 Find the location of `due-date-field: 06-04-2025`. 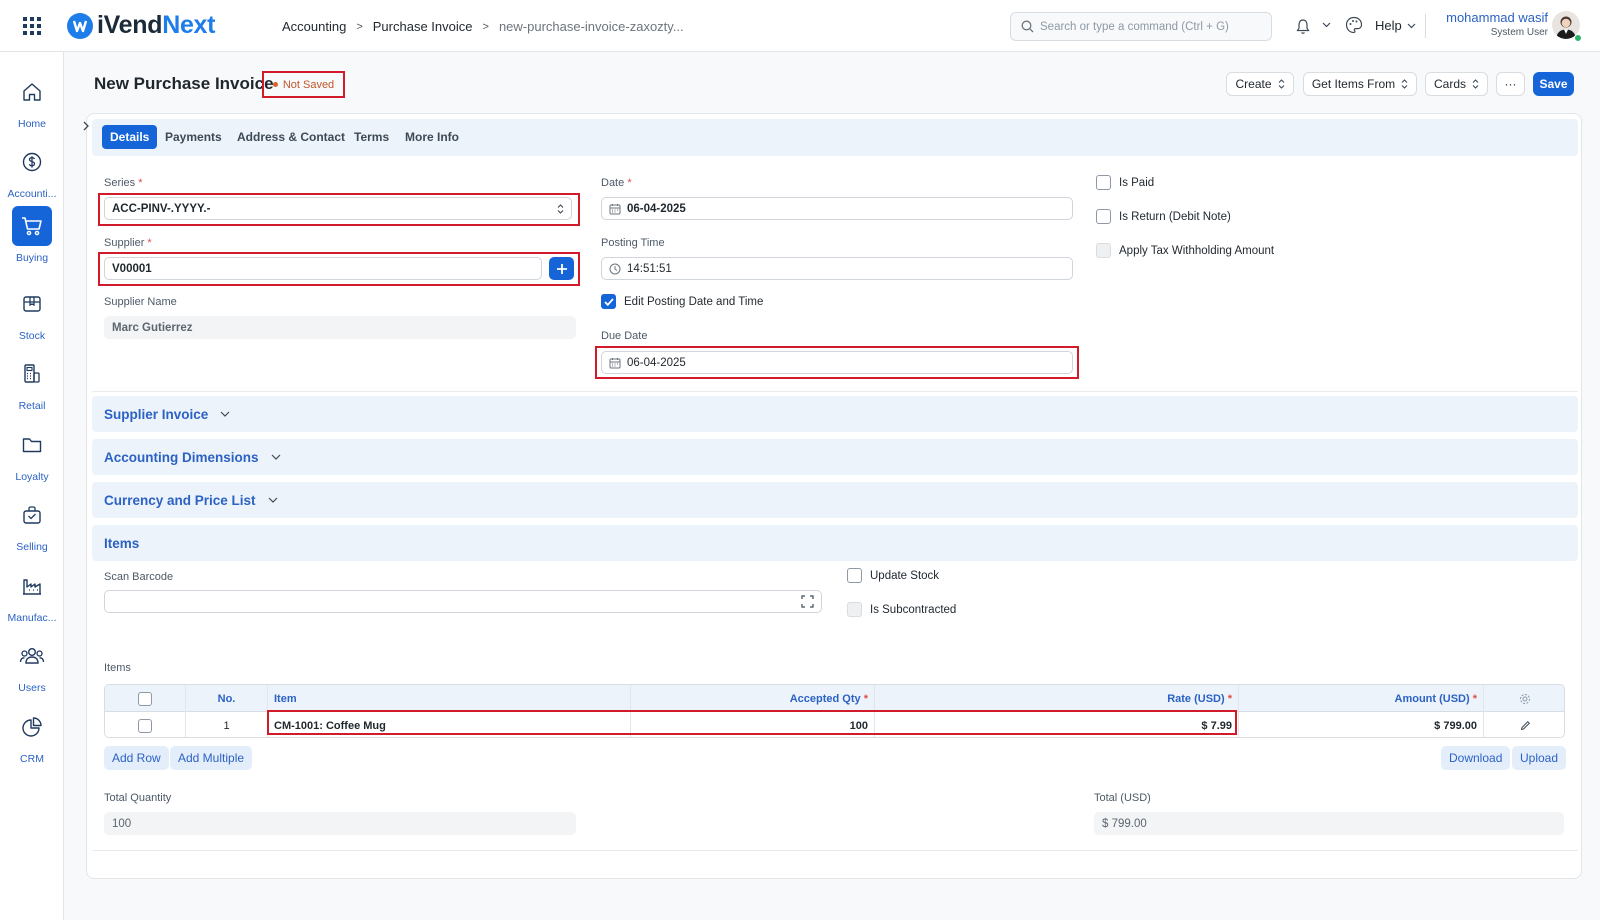

due-date-field: 06-04-2025 is located at coordinates (837, 362).